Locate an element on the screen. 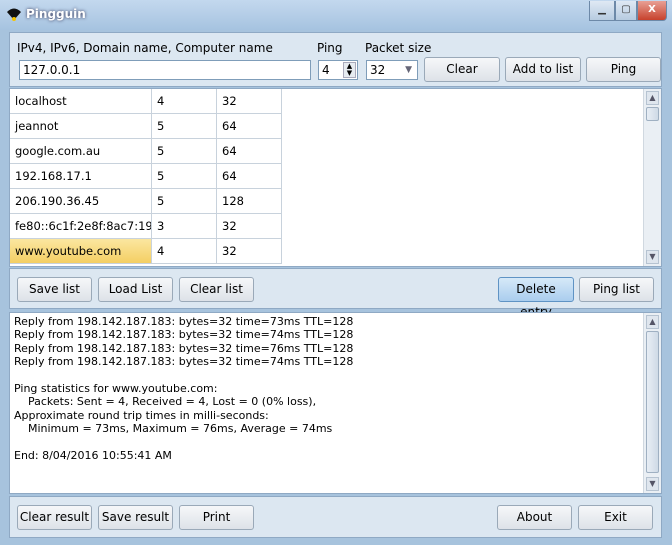 The height and width of the screenshot is (545, 672). ping-button: Ping is located at coordinates (623, 69).